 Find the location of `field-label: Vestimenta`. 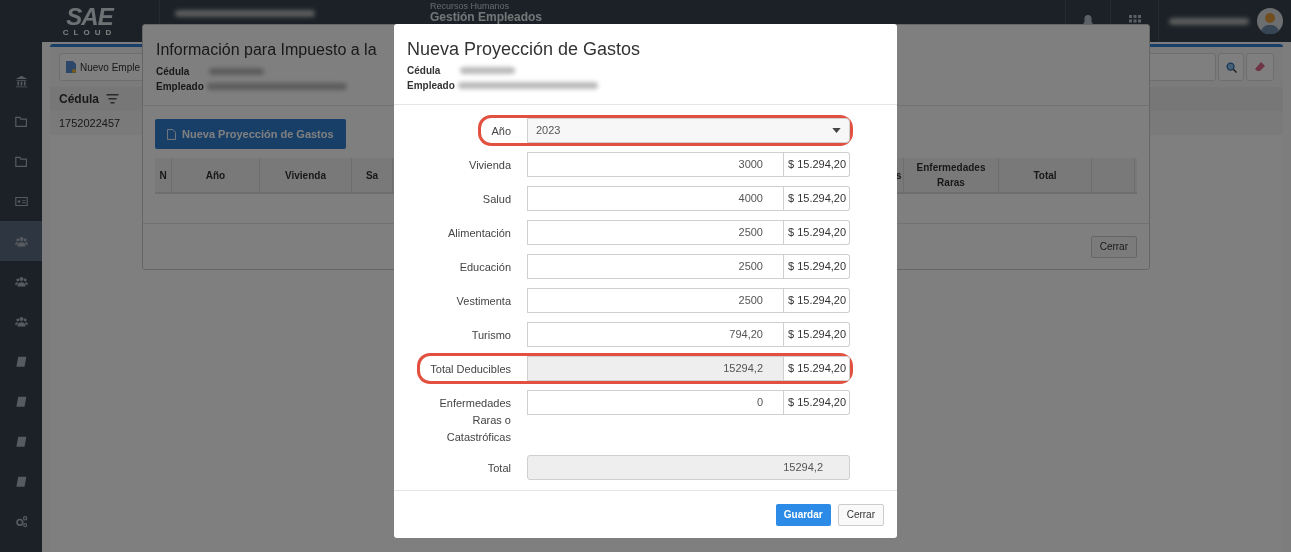

field-label: Vestimenta is located at coordinates (484, 301).